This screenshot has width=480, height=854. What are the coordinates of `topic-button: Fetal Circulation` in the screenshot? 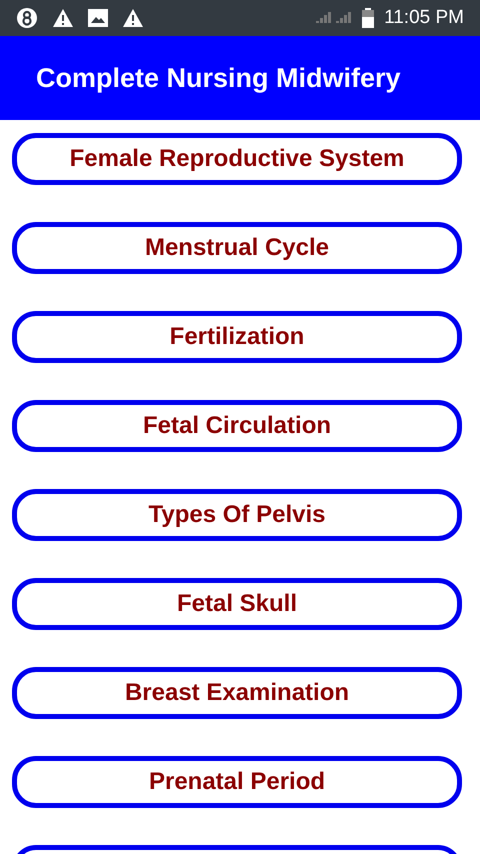 It's located at (237, 426).